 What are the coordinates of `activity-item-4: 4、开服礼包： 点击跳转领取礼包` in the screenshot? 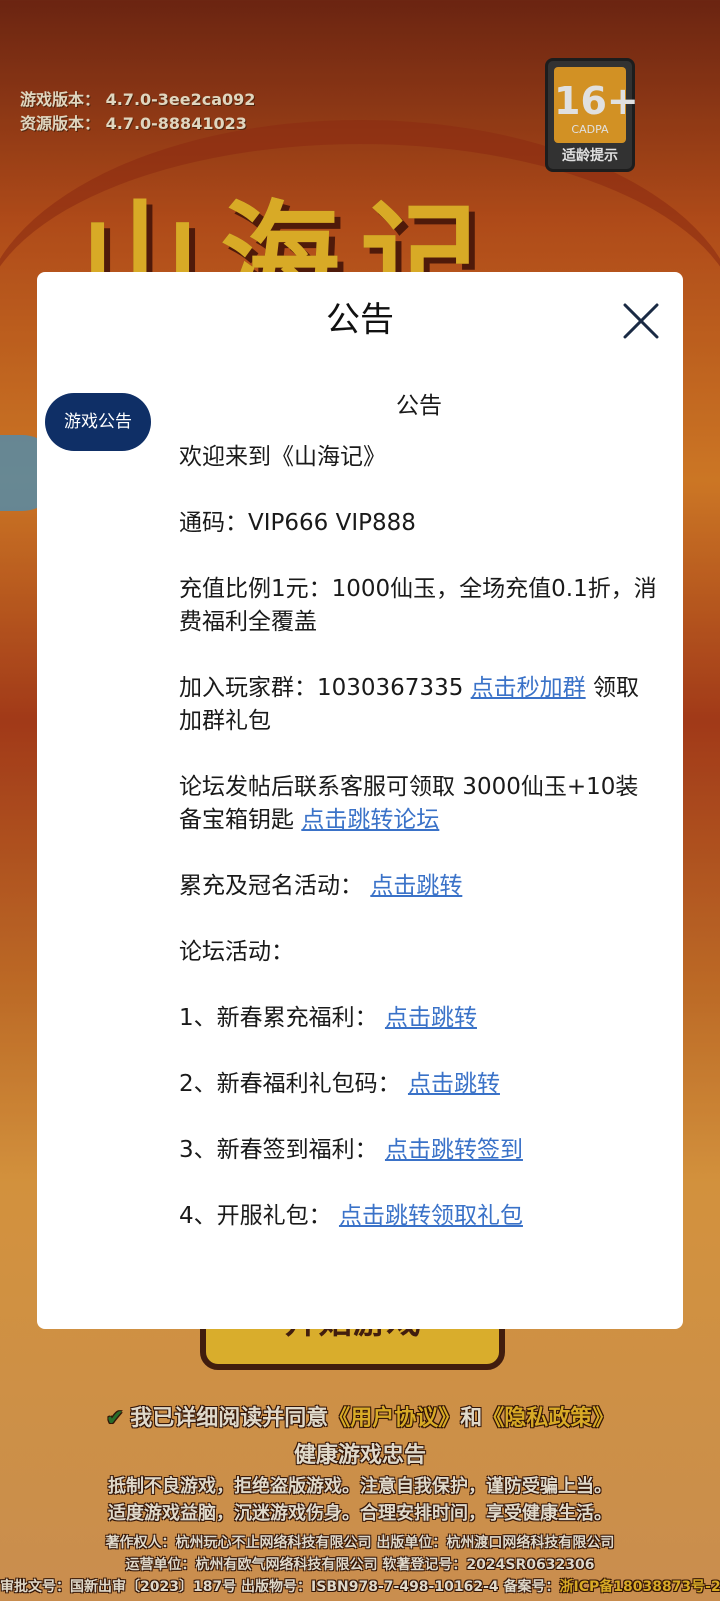 It's located at (351, 1216).